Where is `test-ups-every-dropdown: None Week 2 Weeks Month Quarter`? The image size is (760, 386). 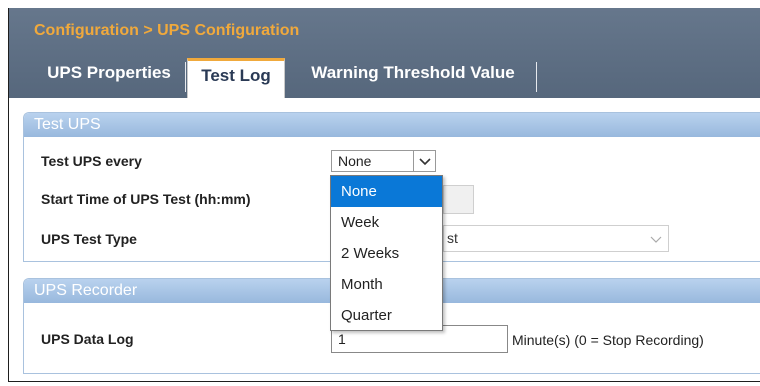 test-ups-every-dropdown: None Week 2 Weeks Month Quarter is located at coordinates (386, 253).